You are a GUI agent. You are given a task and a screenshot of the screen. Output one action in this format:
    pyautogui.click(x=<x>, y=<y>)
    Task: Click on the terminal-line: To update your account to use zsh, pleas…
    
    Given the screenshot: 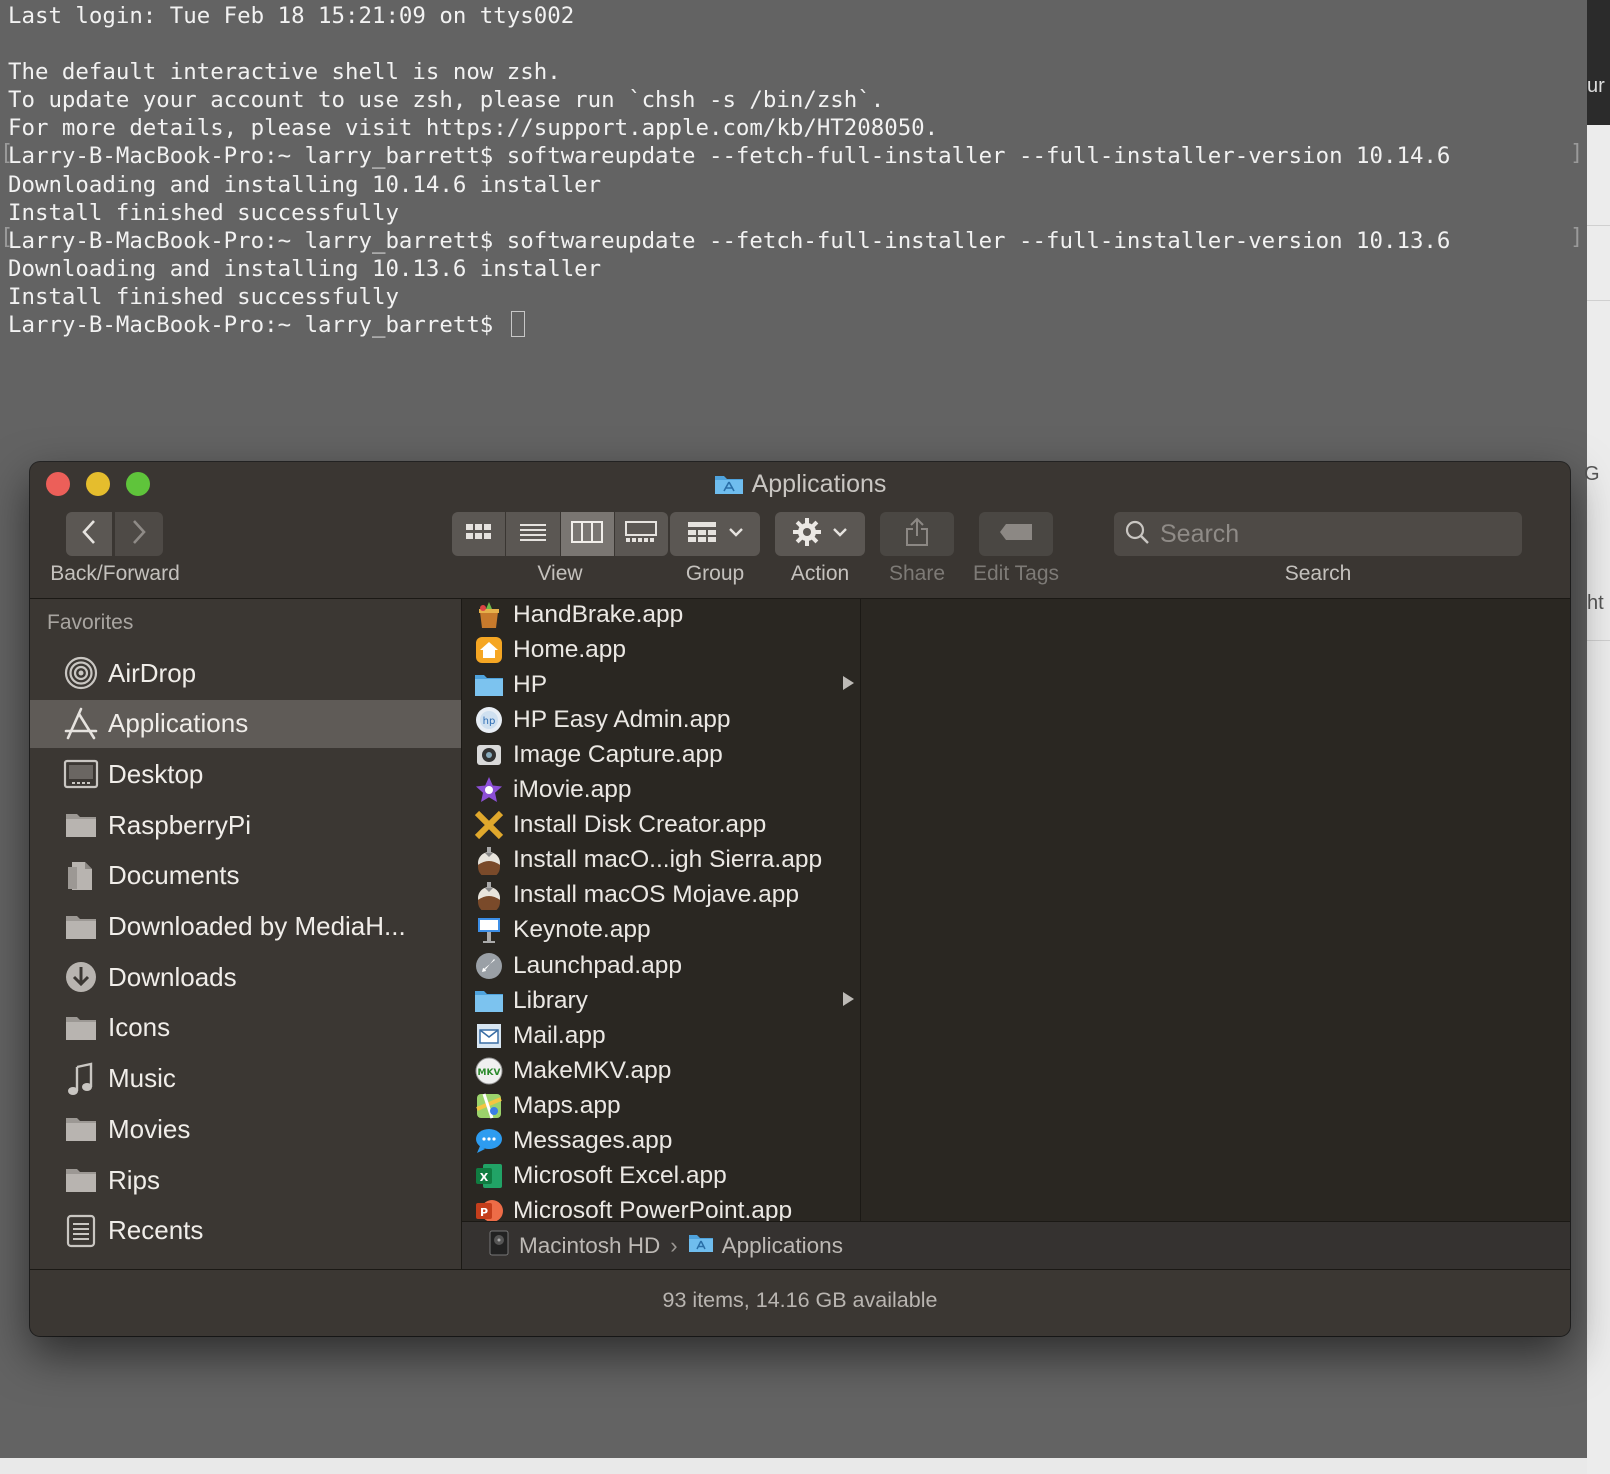 What is the action you would take?
    pyautogui.click(x=446, y=100)
    